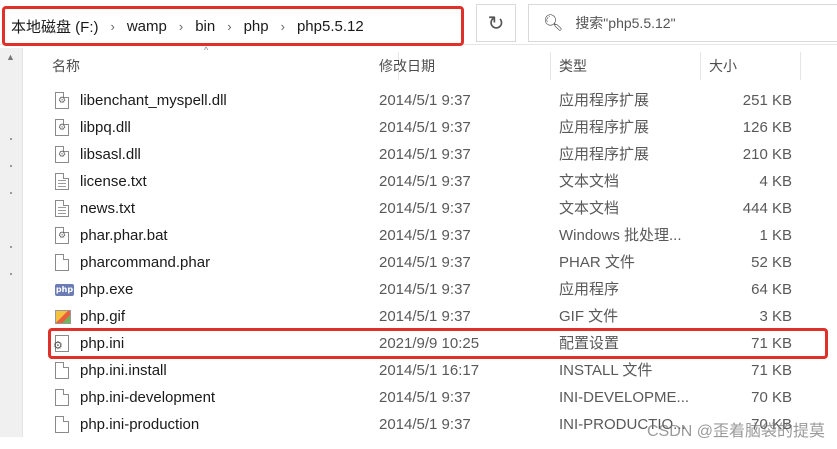 The image size is (837, 449). I want to click on file-row: php.gif 2014/5/1 9:37 GIF 文件 3 KB, so click(418, 316).